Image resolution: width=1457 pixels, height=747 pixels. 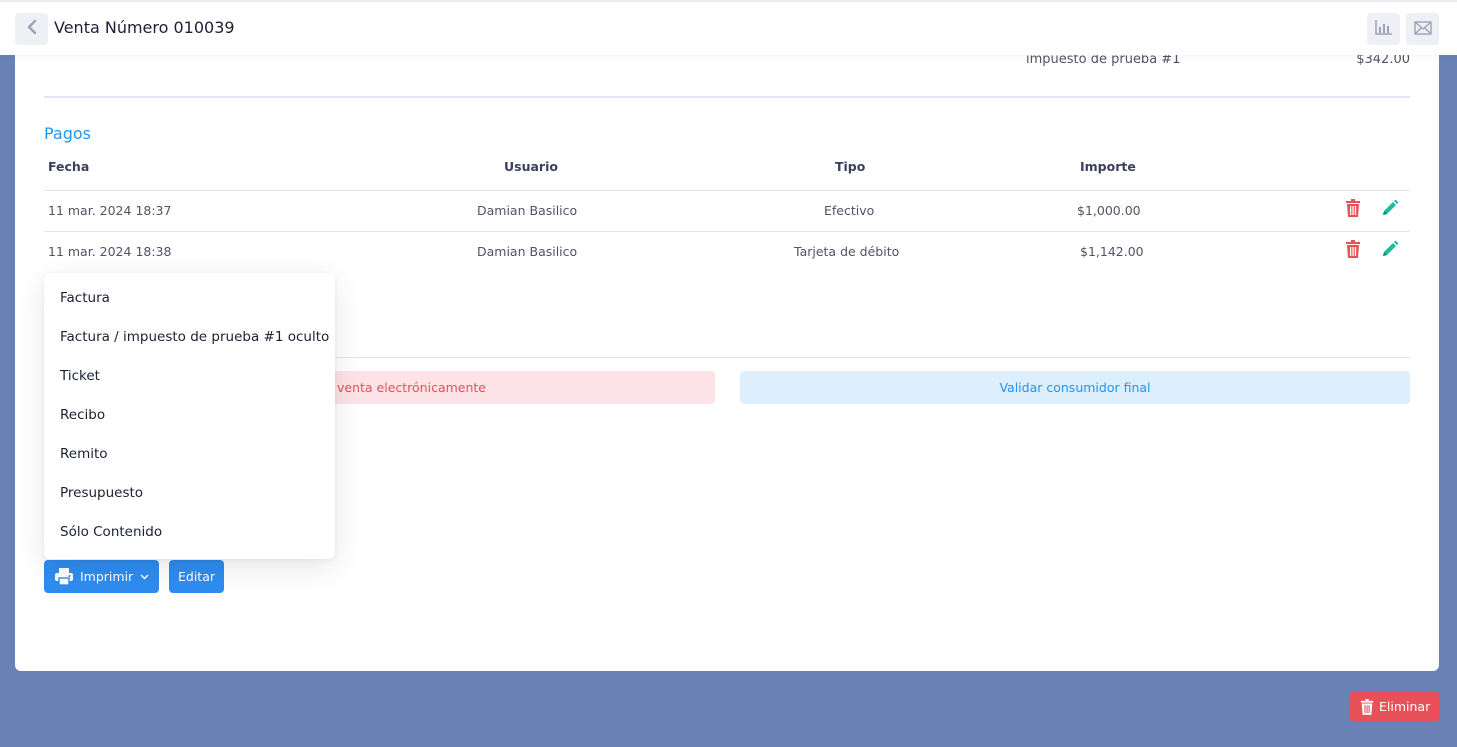 I want to click on menu-item-presupuesto: Presupuesto, so click(x=101, y=493).